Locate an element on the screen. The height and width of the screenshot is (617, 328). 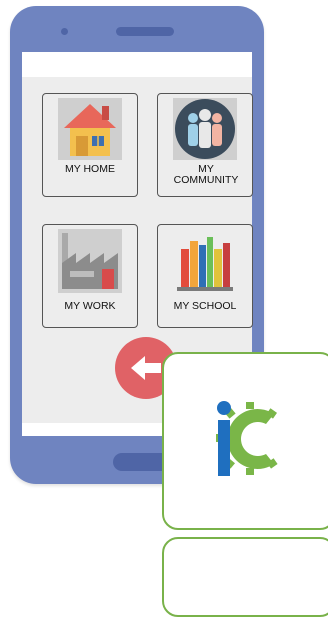
logo-badge is located at coordinates (245, 441).